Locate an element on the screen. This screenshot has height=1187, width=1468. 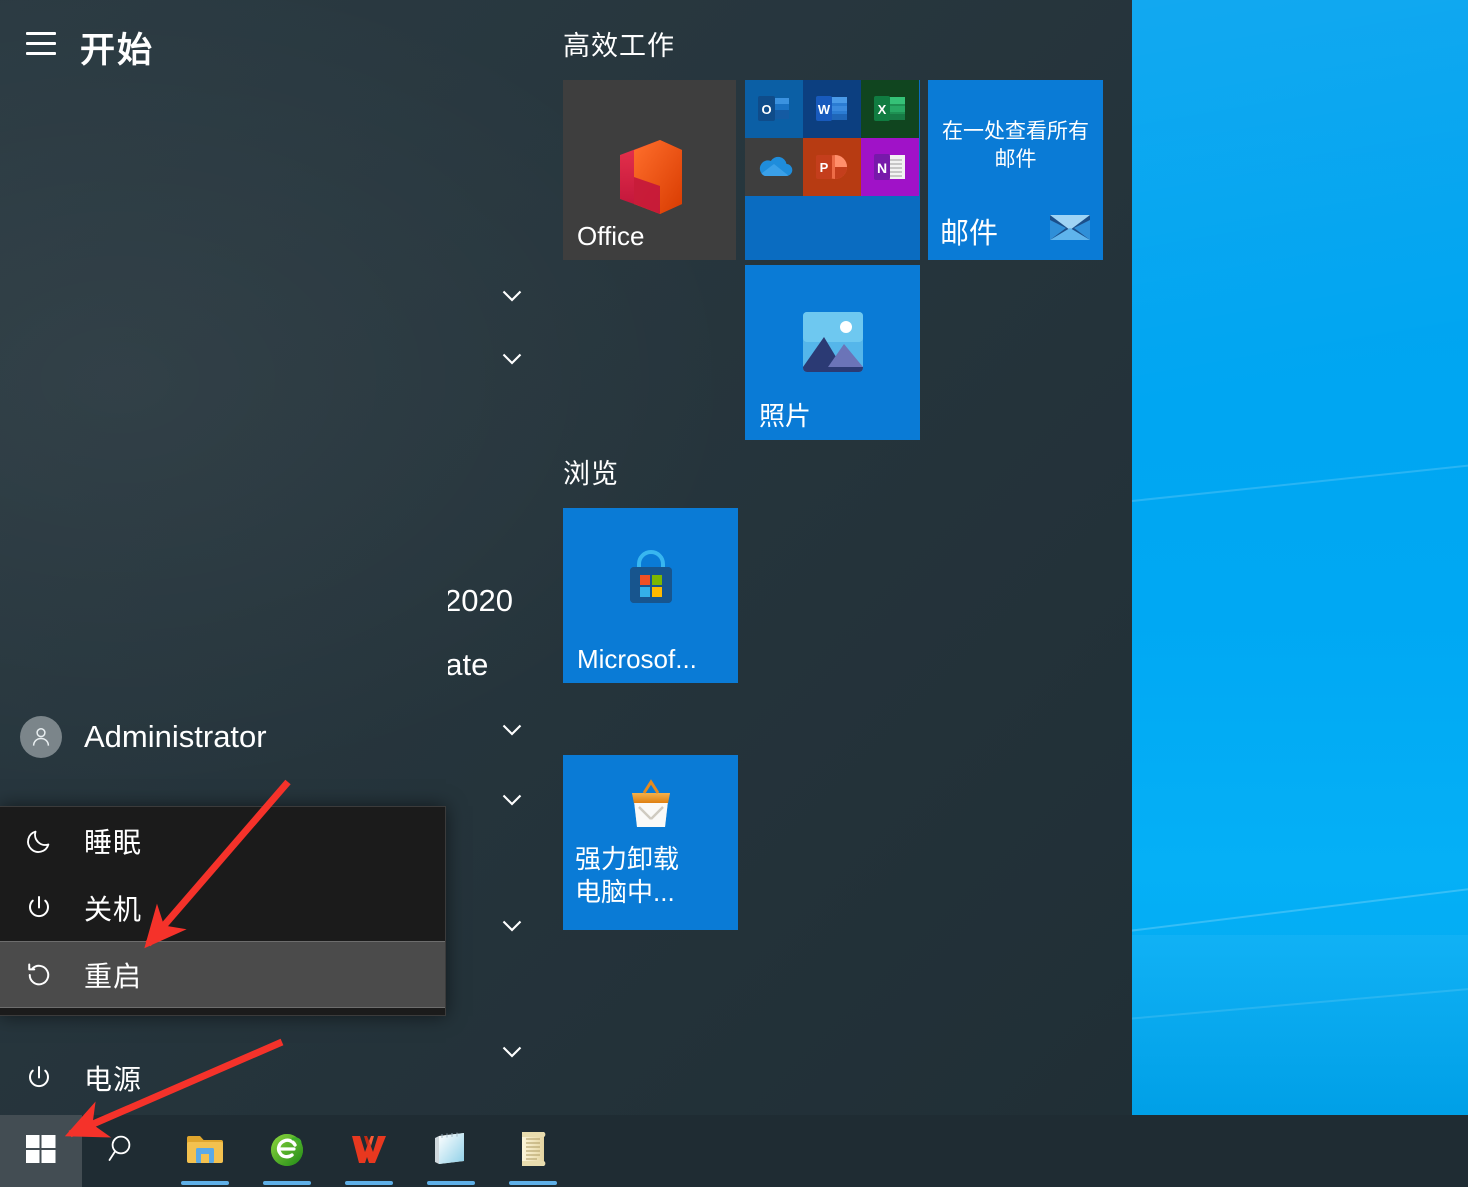
power-button-label: 电源 is located at coordinates (113, 1079).